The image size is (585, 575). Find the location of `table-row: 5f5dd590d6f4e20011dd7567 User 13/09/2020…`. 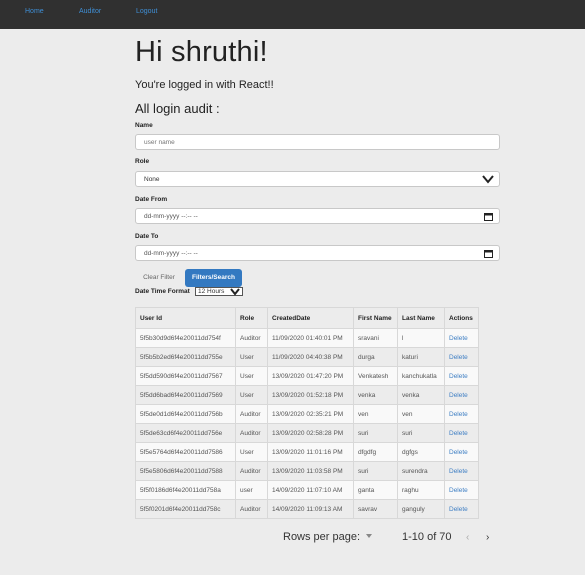

table-row: 5f5dd590d6f4e20011dd7567 User 13/09/2020… is located at coordinates (307, 376).